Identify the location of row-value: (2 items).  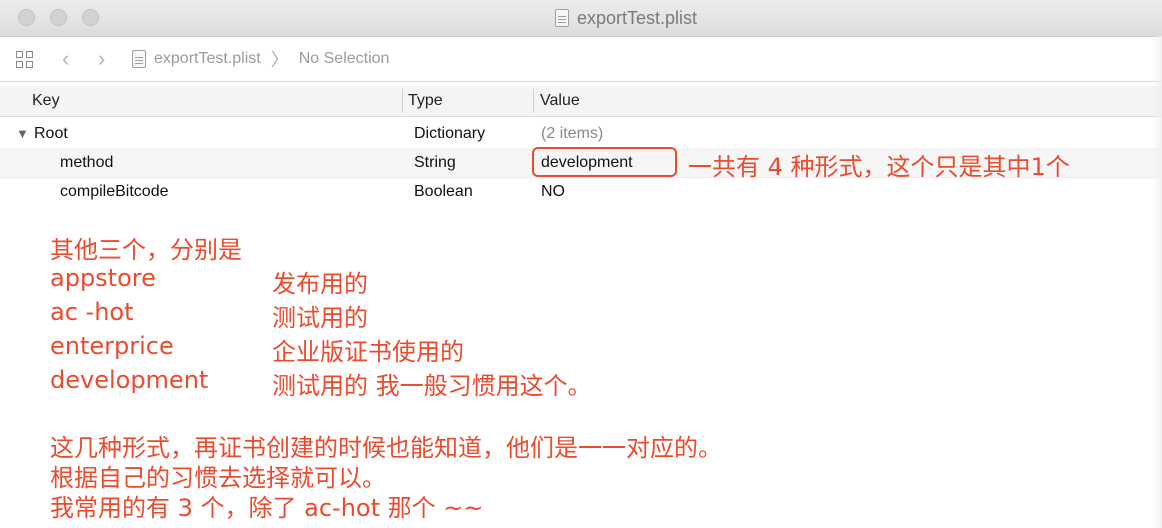
(572, 133).